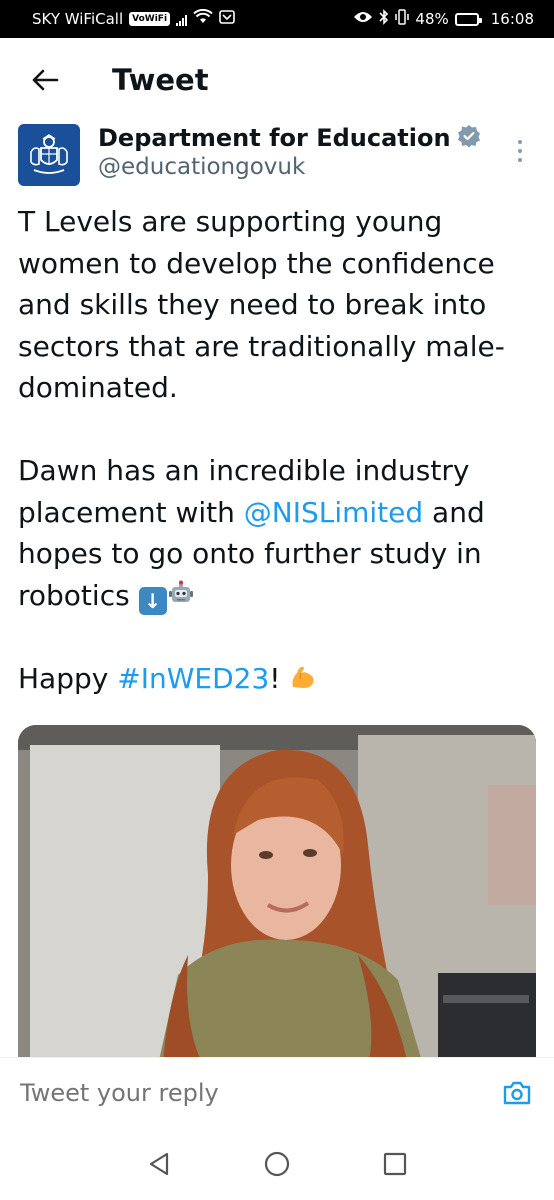 The image size is (554, 1200). I want to click on home-circle-icon, so click(277, 1163).